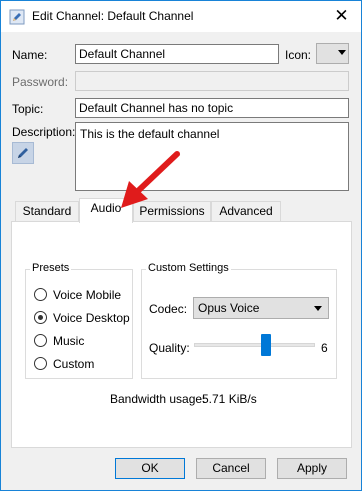 The image size is (362, 491). I want to click on radio-voice-desktop, so click(40, 317).